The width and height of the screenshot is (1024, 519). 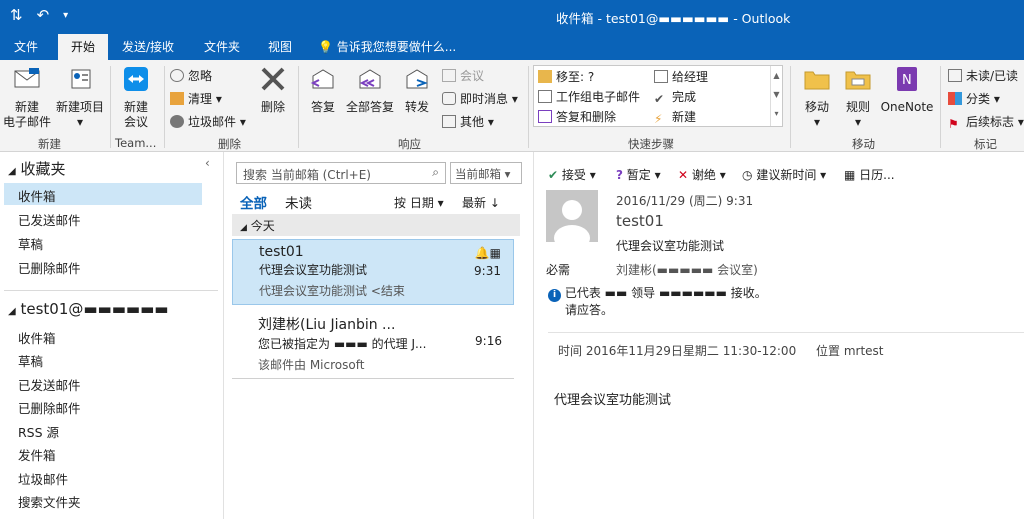 I want to click on accept-button: ✔ 接受 ▾, so click(x=572, y=174).